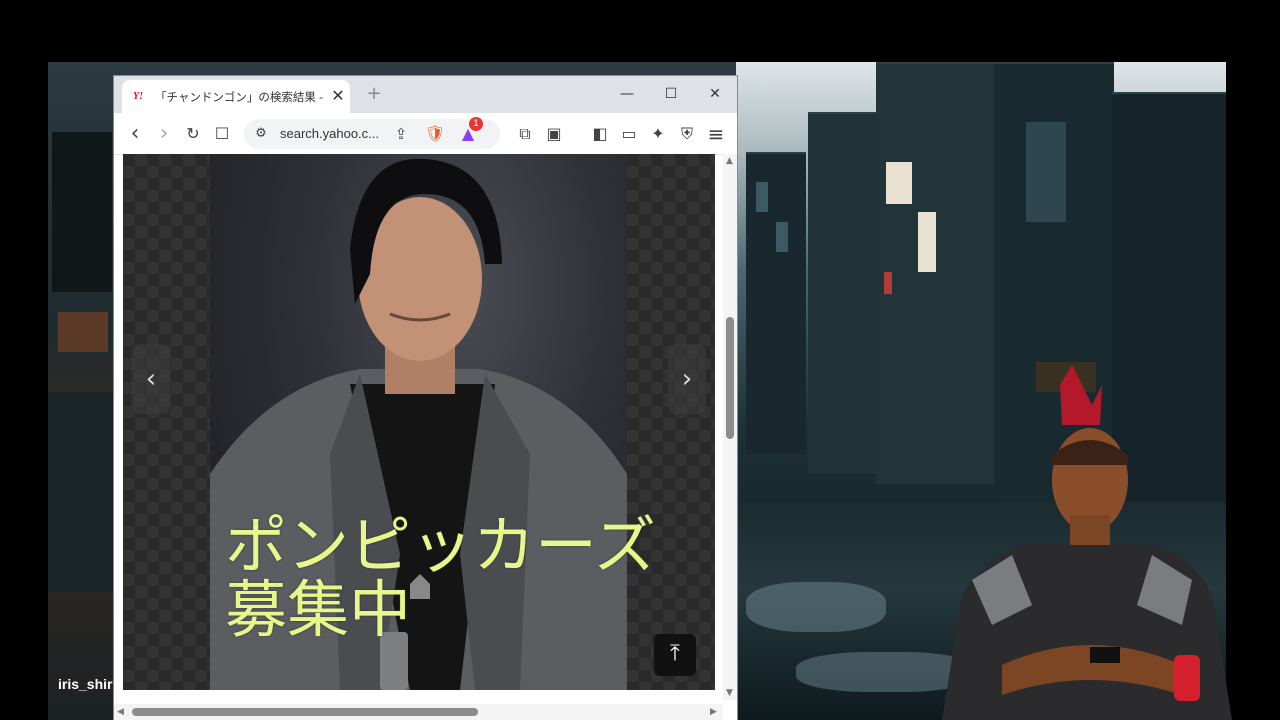 The height and width of the screenshot is (720, 1280). I want to click on recruitment-overlay-text: ポンピッカーズ 募集中, so click(440, 578).